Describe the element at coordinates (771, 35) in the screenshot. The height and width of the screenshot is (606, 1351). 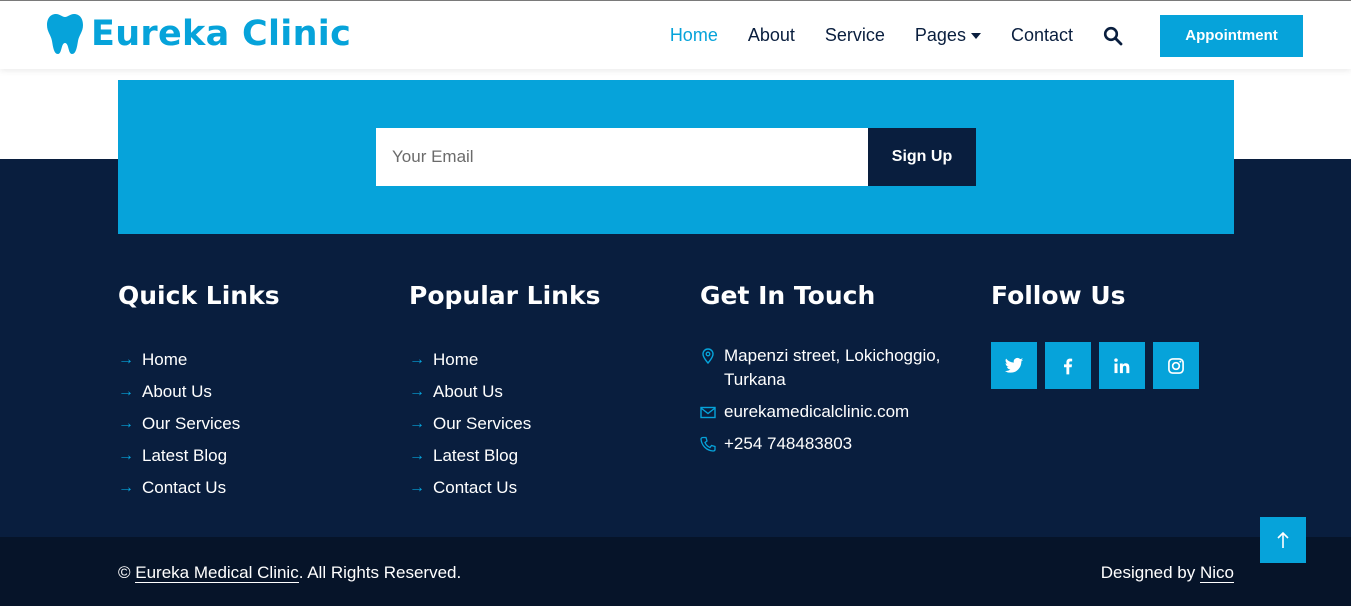
I see `nav-about: About` at that location.